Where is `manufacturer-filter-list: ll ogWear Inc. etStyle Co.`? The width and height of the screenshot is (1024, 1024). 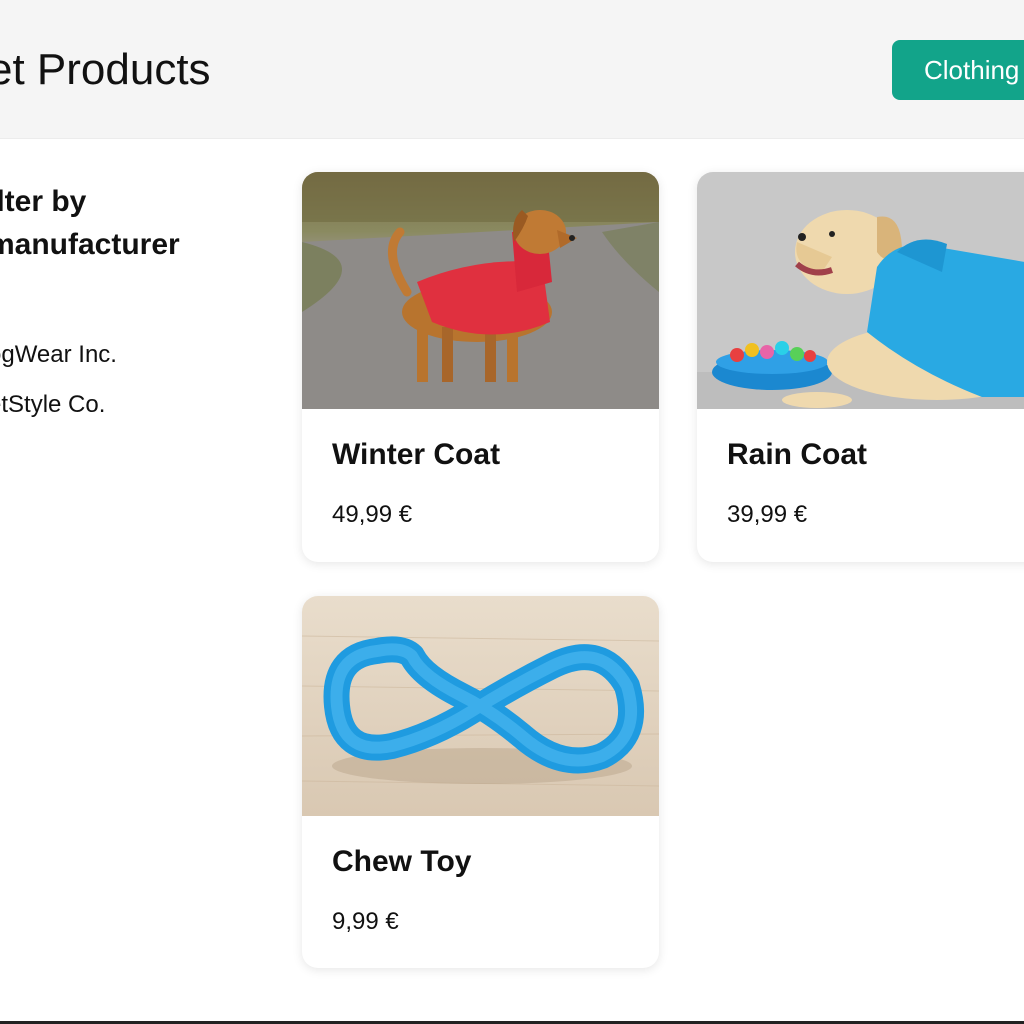
manufacturer-filter-list: ll ogWear Inc. etStyle Co. is located at coordinates (124, 355).